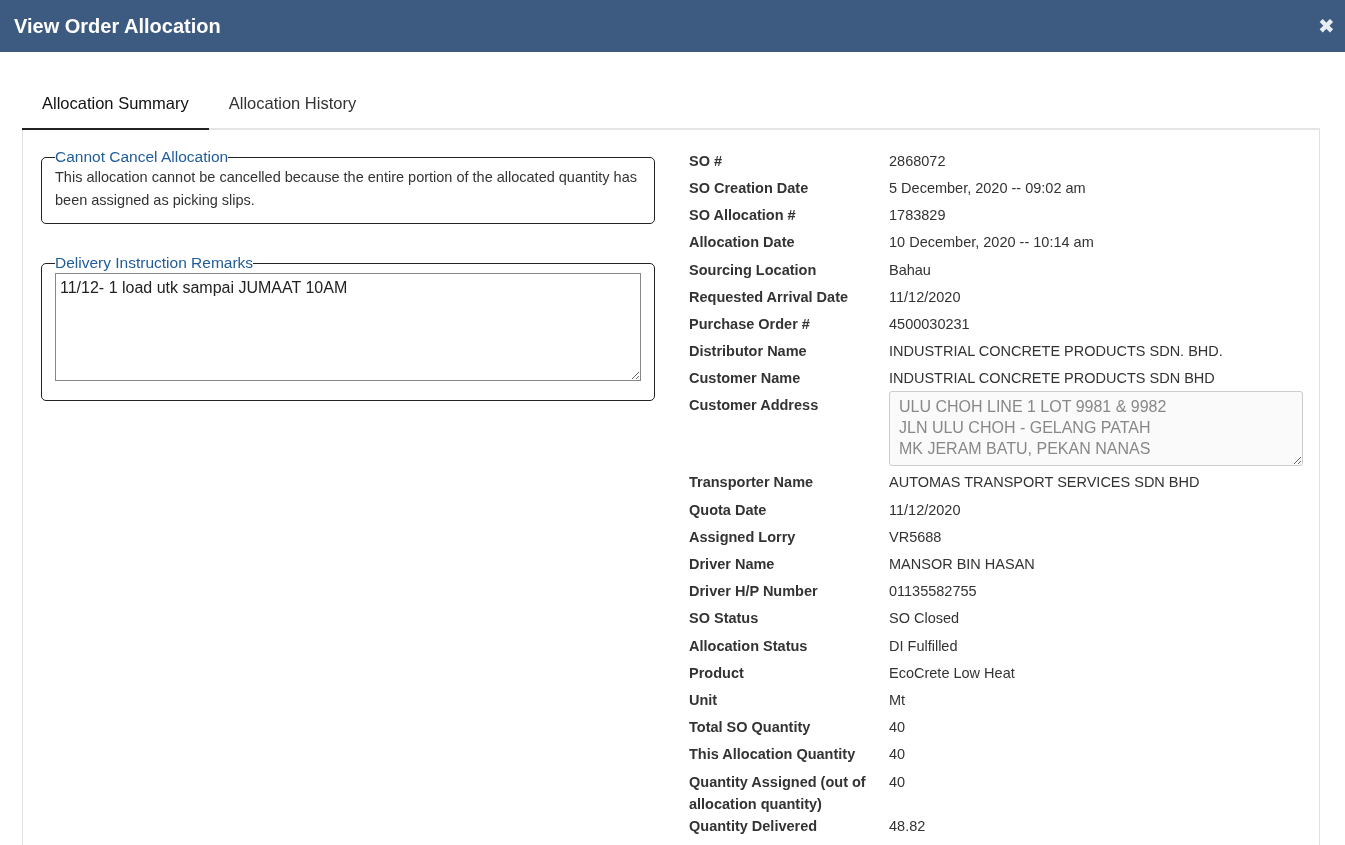  What do you see at coordinates (754, 827) in the screenshot?
I see `field-label: Quantity Delivered` at bounding box center [754, 827].